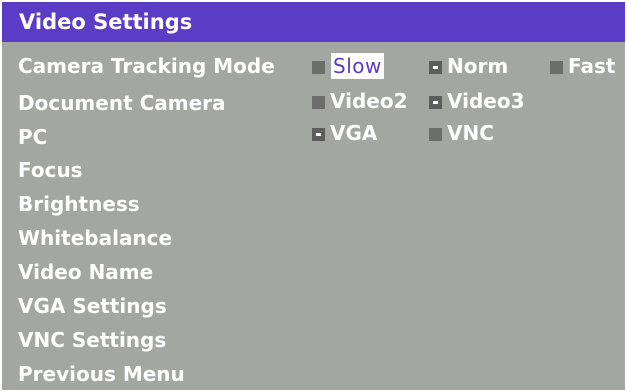 Image resolution: width=627 pixels, height=392 pixels. Describe the element at coordinates (92, 306) in the screenshot. I see `menu-item-vga-settings: VGA Settings` at that location.